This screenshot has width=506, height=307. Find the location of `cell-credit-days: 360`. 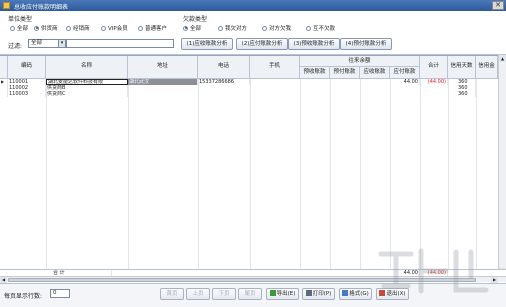

cell-credit-days: 360 is located at coordinates (462, 94).